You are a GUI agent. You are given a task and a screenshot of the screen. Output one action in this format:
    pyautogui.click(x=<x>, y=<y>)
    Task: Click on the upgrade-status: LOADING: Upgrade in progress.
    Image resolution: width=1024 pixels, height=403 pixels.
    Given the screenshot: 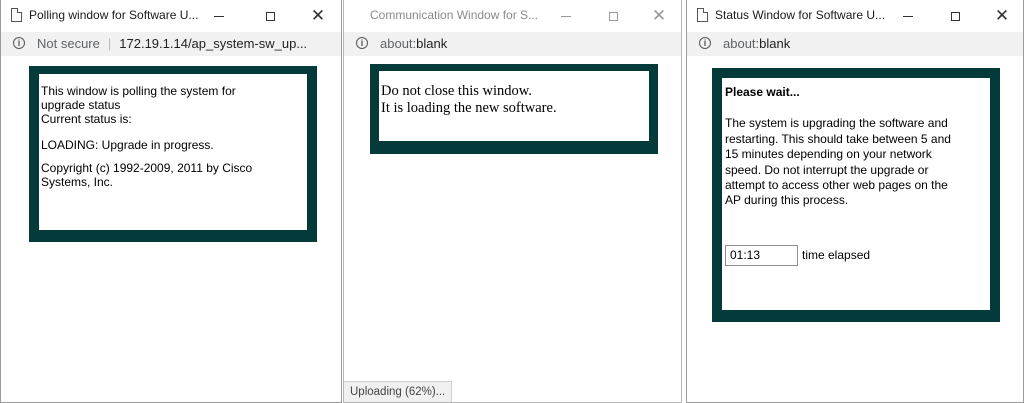 What is the action you would take?
    pyautogui.click(x=127, y=145)
    